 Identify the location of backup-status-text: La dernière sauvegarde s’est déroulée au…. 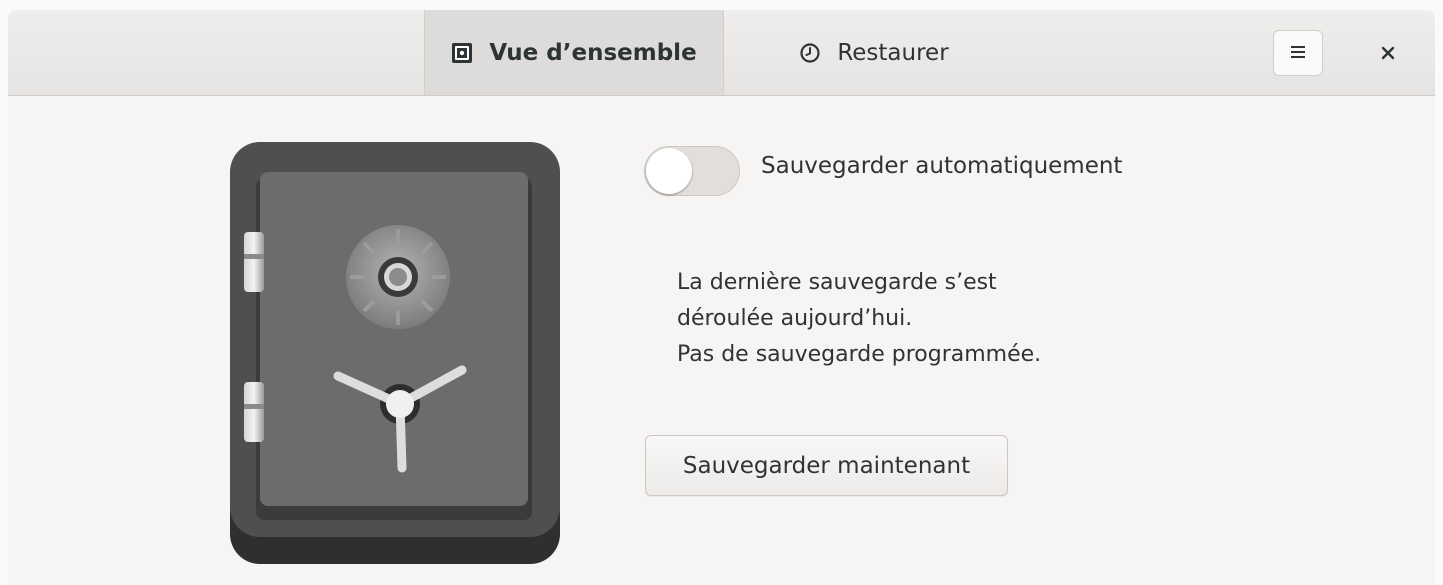
(859, 319).